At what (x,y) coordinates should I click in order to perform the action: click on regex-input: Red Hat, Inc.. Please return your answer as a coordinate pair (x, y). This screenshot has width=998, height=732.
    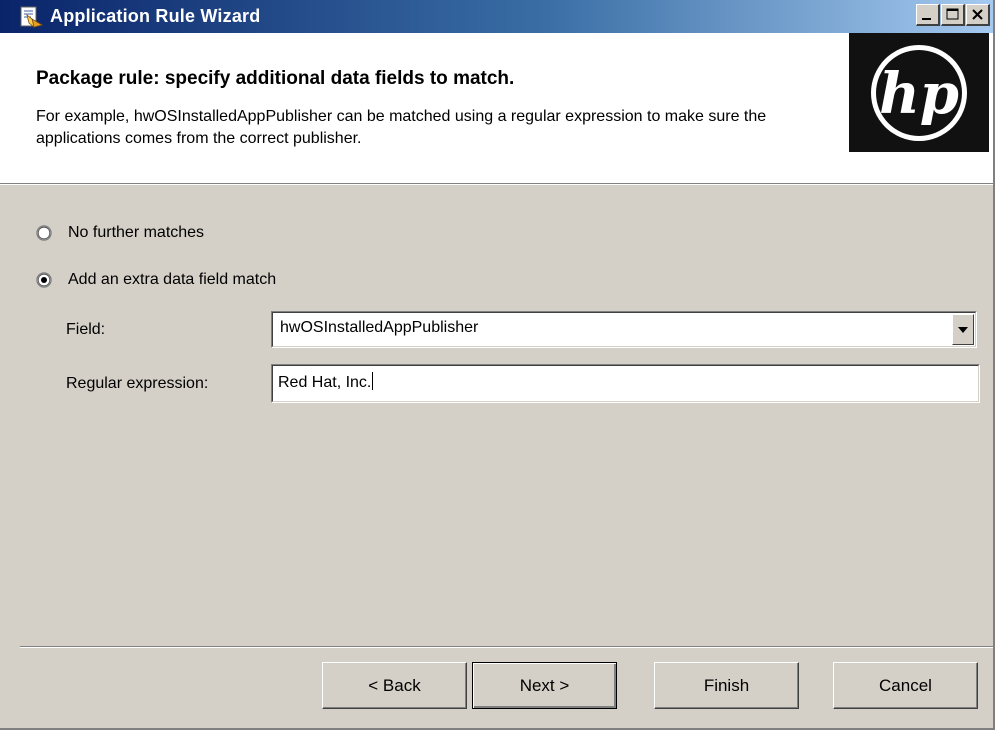
    Looking at the image, I should click on (625, 383).